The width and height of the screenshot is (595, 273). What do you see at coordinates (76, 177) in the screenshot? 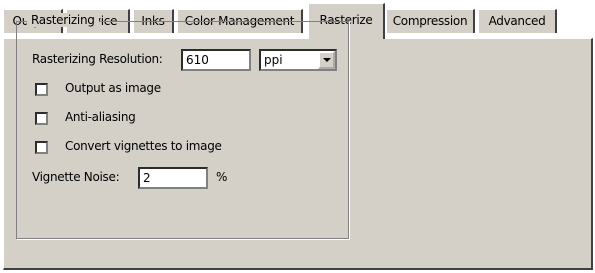
I see `vignette-noise-label: Vignette Noise:` at bounding box center [76, 177].